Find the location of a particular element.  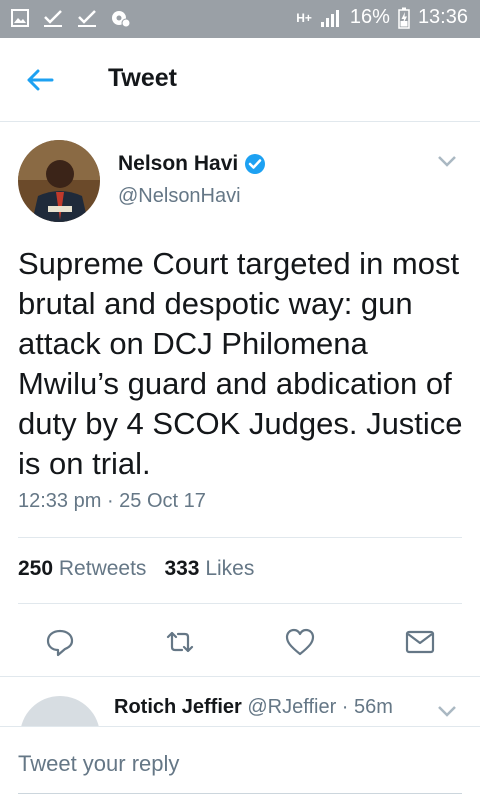

reply-author-name: Rotich Jeffier is located at coordinates (178, 707).